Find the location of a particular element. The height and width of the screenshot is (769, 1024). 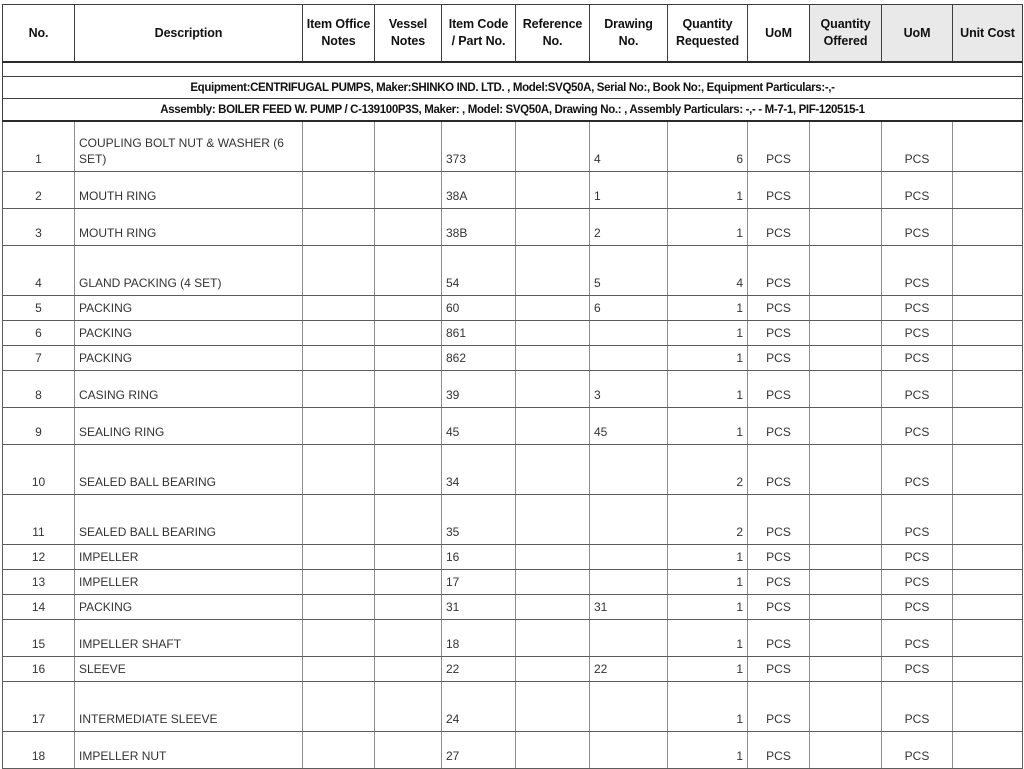

cell-description: MOUTH RING is located at coordinates (188, 190).